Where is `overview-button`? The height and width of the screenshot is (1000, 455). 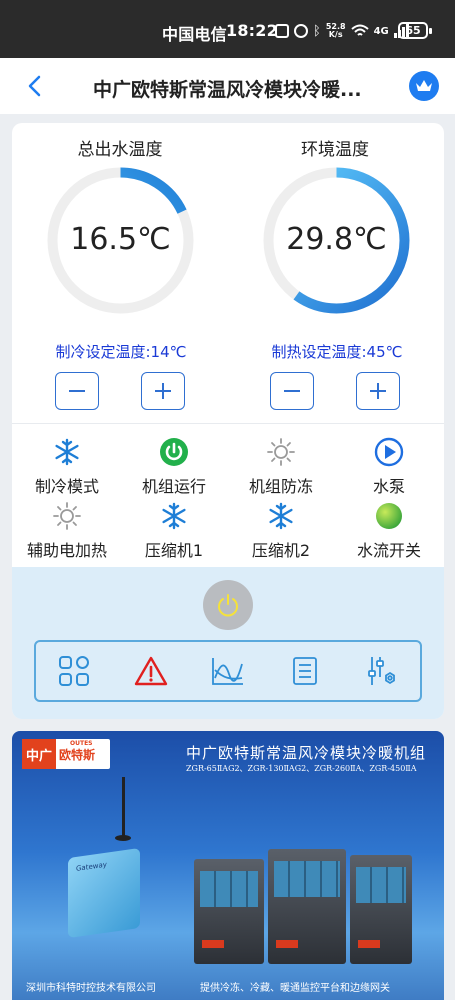
overview-button is located at coordinates (74, 671).